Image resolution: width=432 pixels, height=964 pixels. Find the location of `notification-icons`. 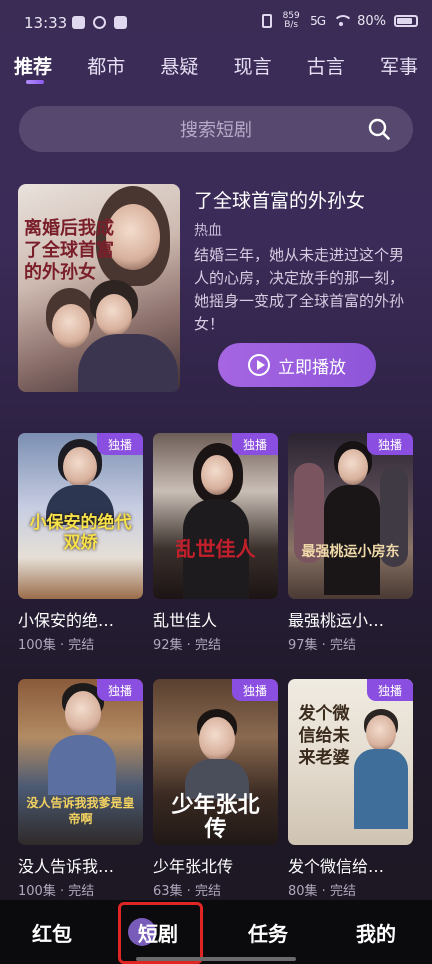

notification-icons is located at coordinates (99, 22).